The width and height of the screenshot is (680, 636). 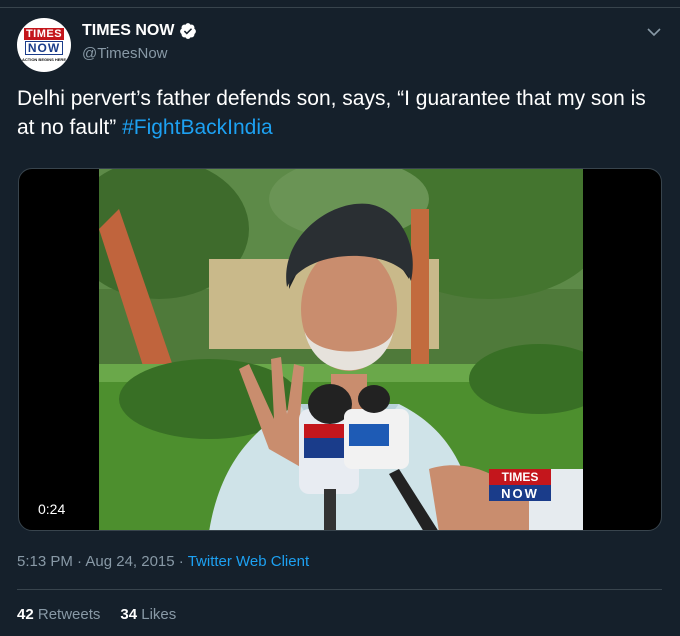 I want to click on avatar-logo-times: TIMES, so click(x=44, y=34).